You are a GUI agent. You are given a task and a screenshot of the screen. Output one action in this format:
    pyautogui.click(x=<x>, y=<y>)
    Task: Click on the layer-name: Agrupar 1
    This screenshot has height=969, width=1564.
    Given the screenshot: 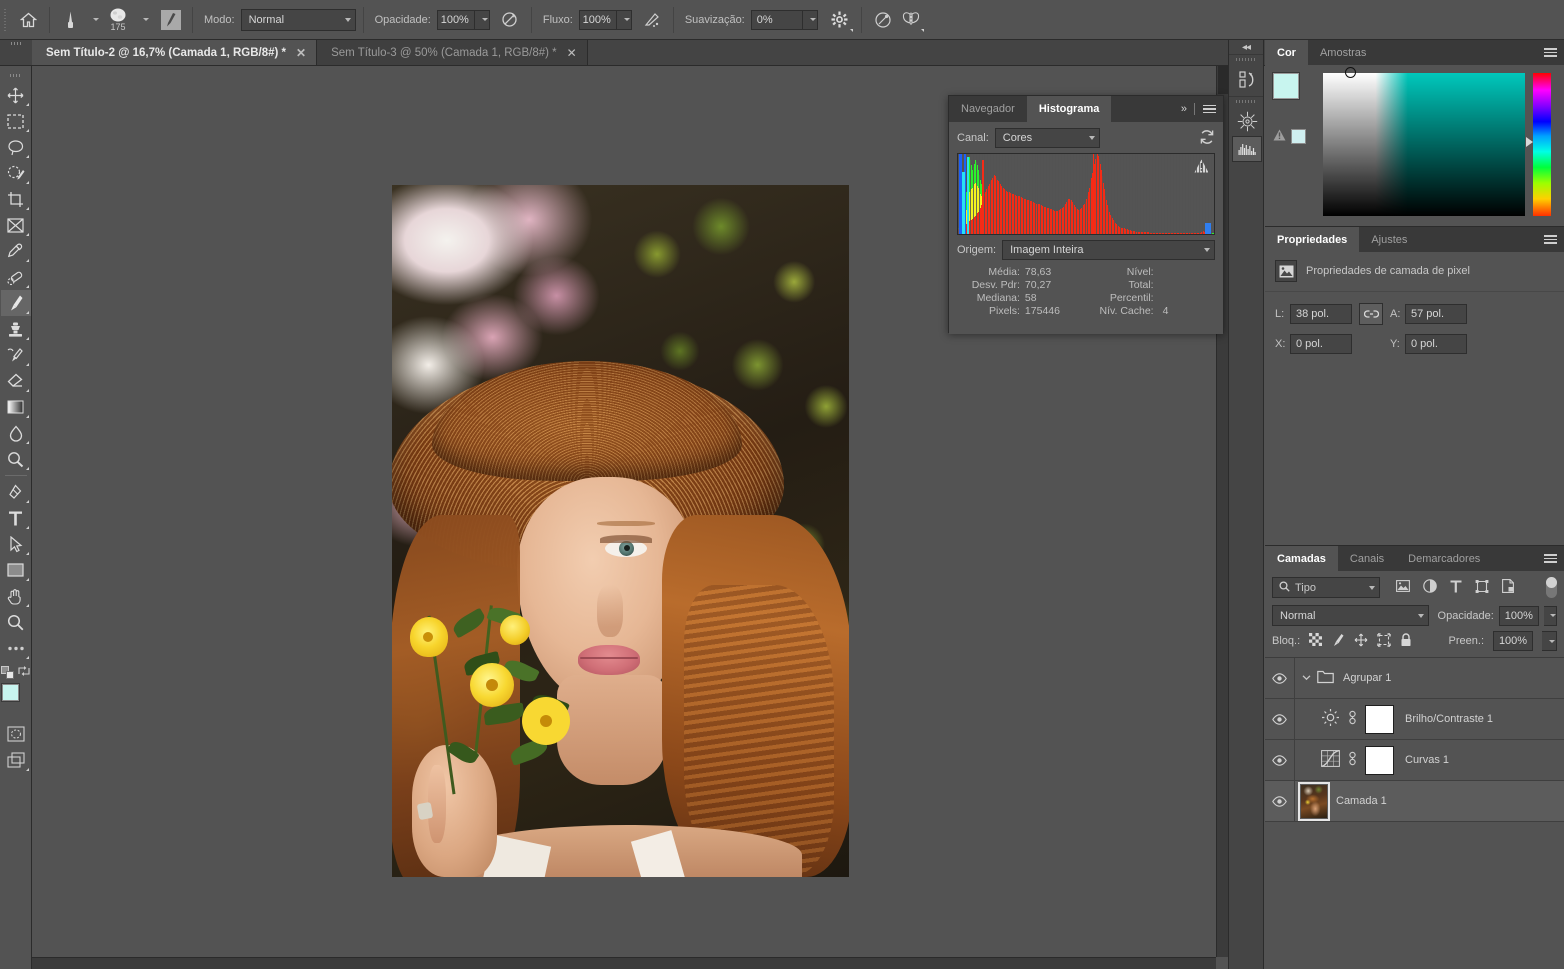 What is the action you would take?
    pyautogui.click(x=1367, y=678)
    